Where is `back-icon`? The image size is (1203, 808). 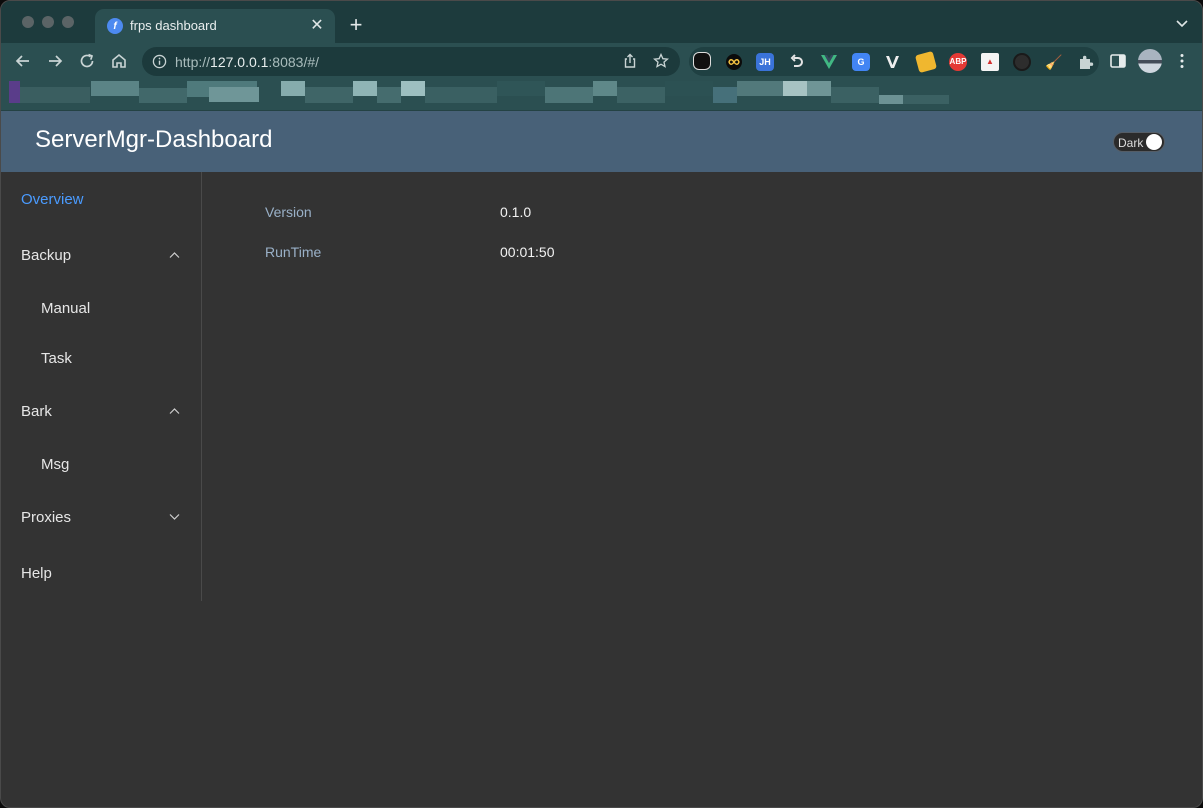
back-icon is located at coordinates (23, 61).